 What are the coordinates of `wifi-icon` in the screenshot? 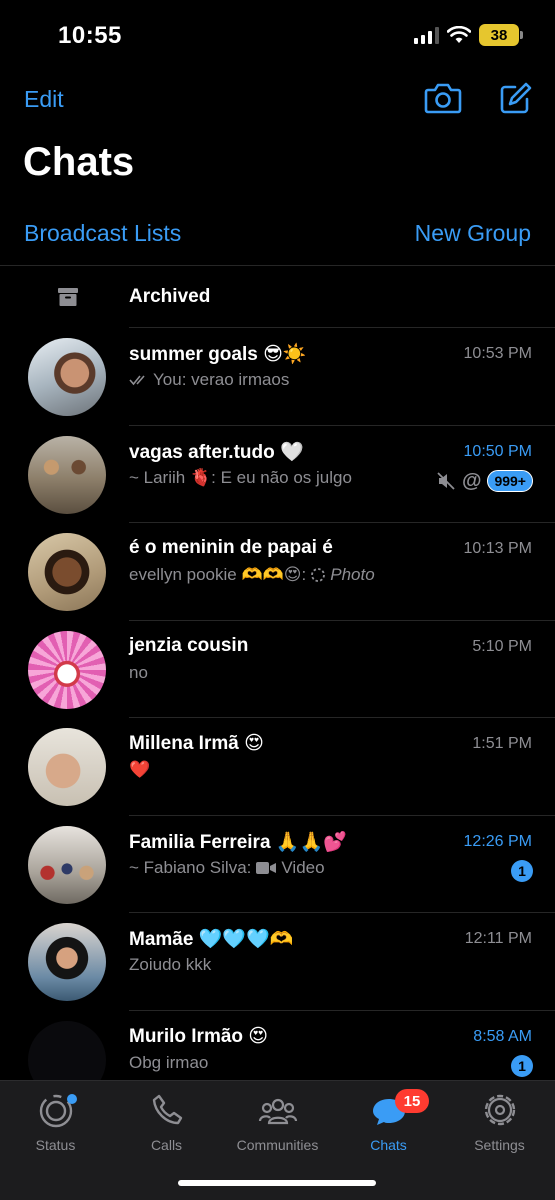 It's located at (459, 34).